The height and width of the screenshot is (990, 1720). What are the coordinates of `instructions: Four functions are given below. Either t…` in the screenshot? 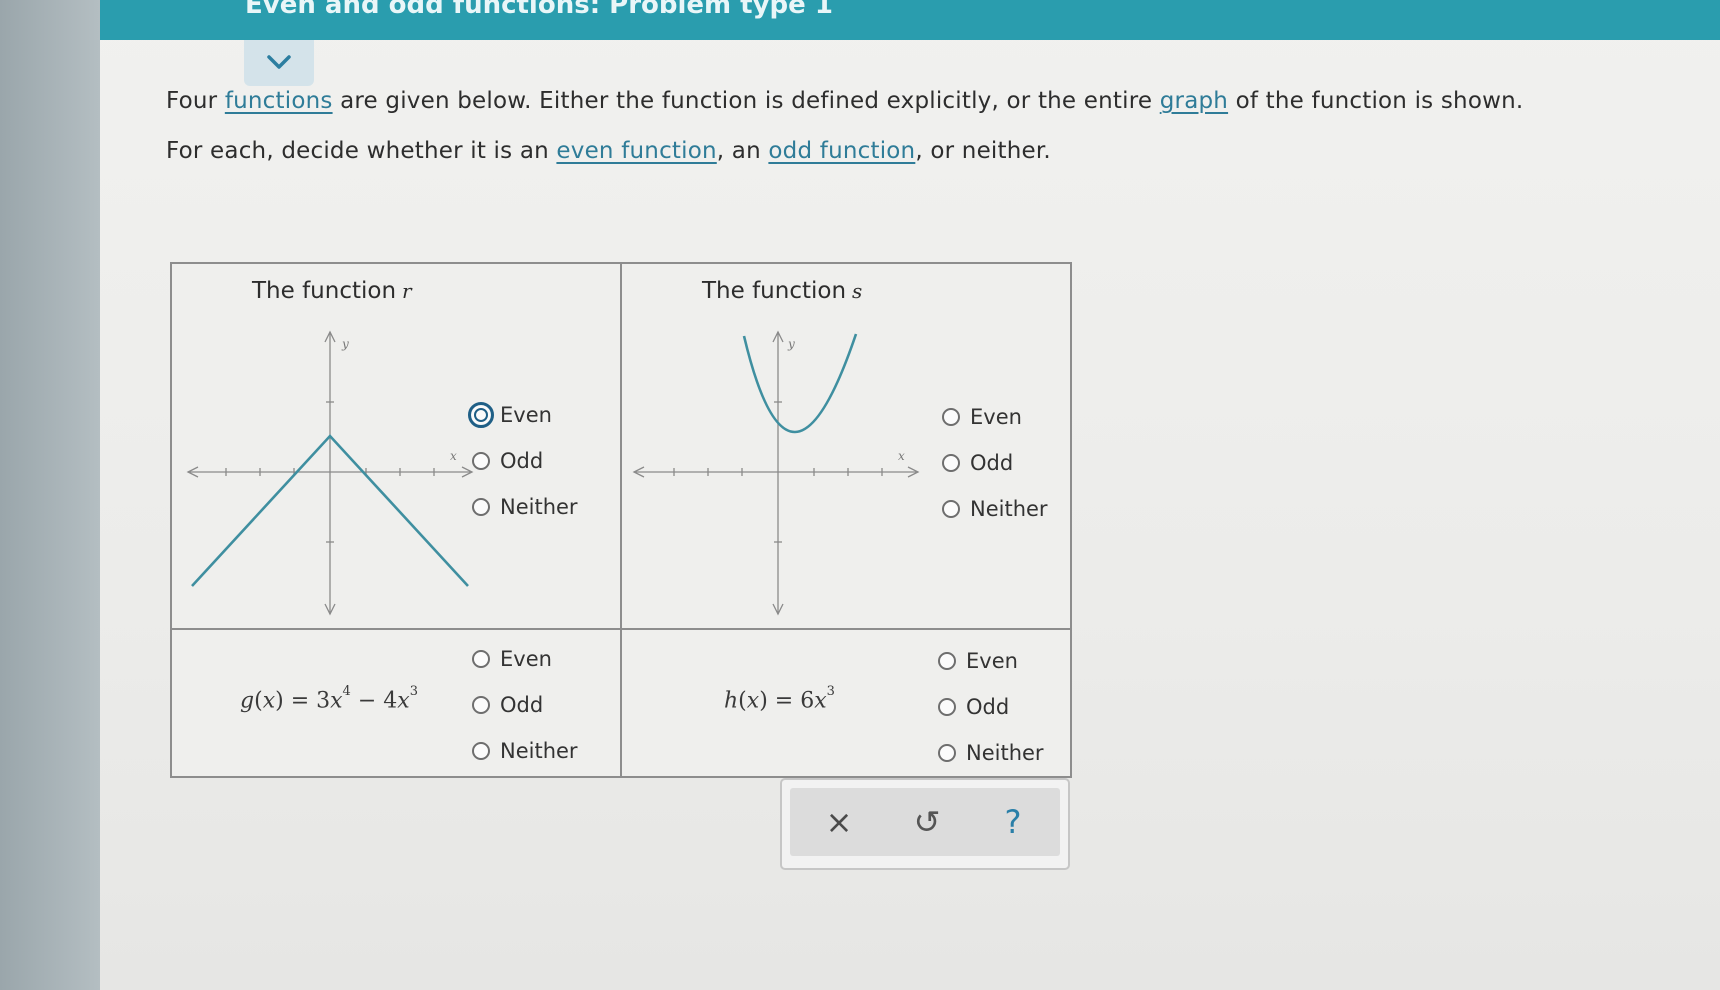 It's located at (916, 138).